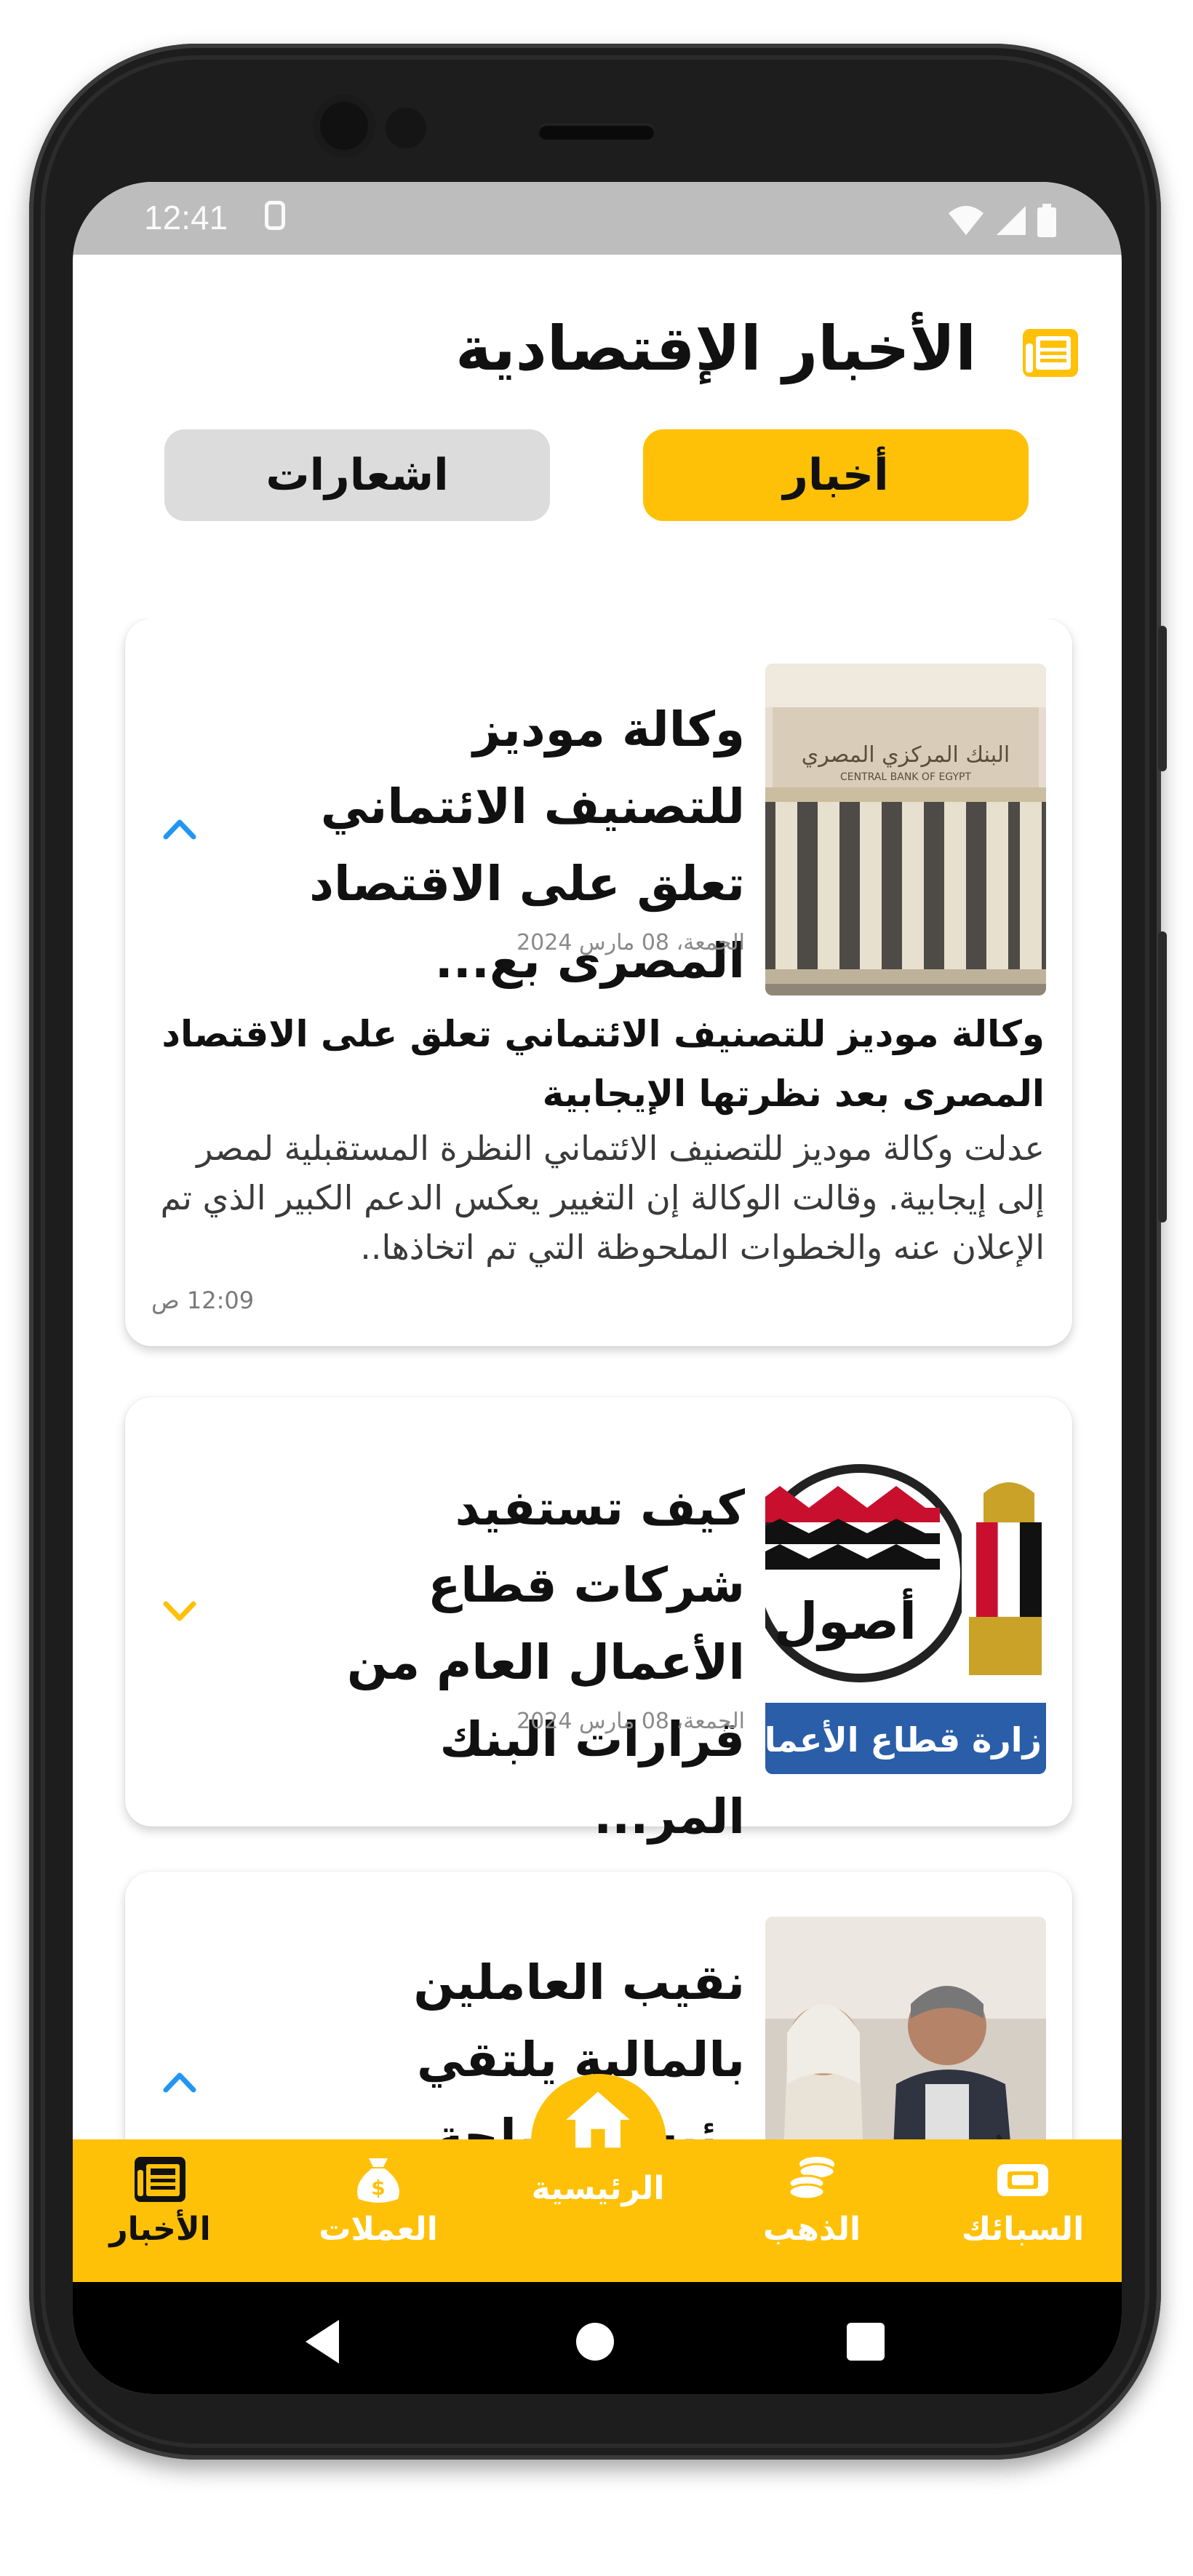 The width and height of the screenshot is (1193, 2576). I want to click on tab-bar: أخبار اشعارات, so click(597, 476).